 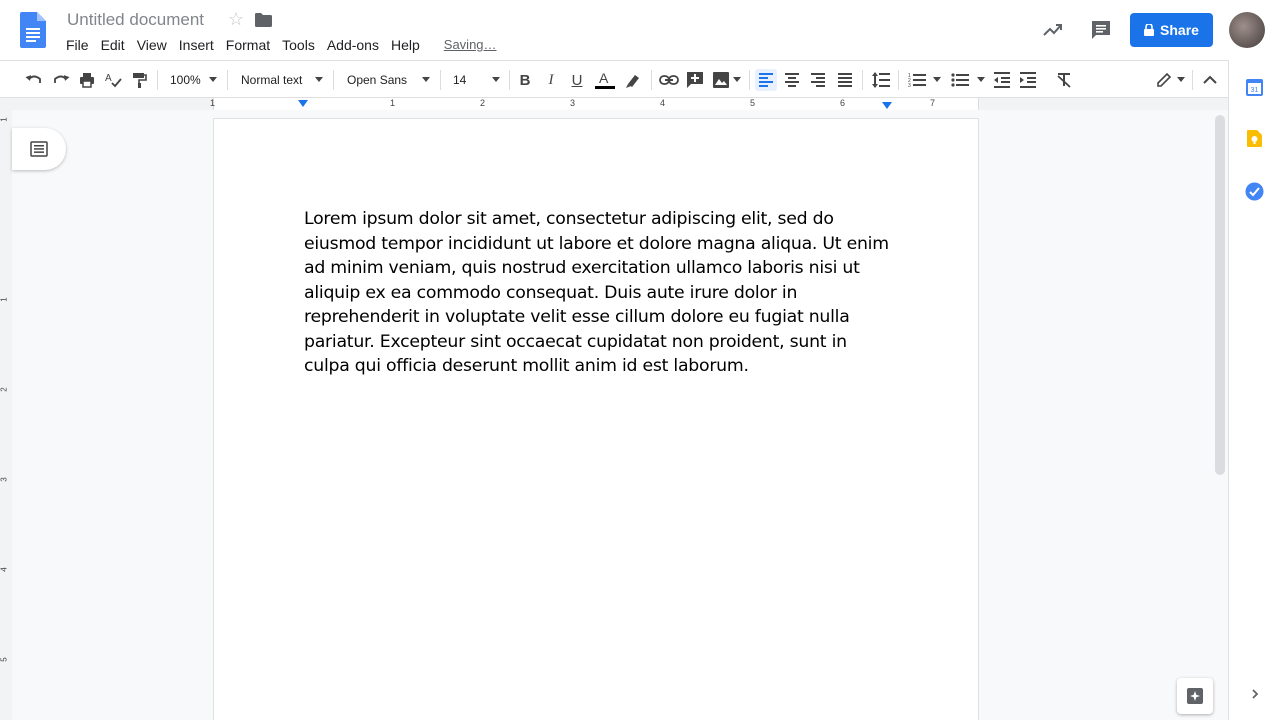 I want to click on decrease-indent-icon, so click(x=1002, y=80).